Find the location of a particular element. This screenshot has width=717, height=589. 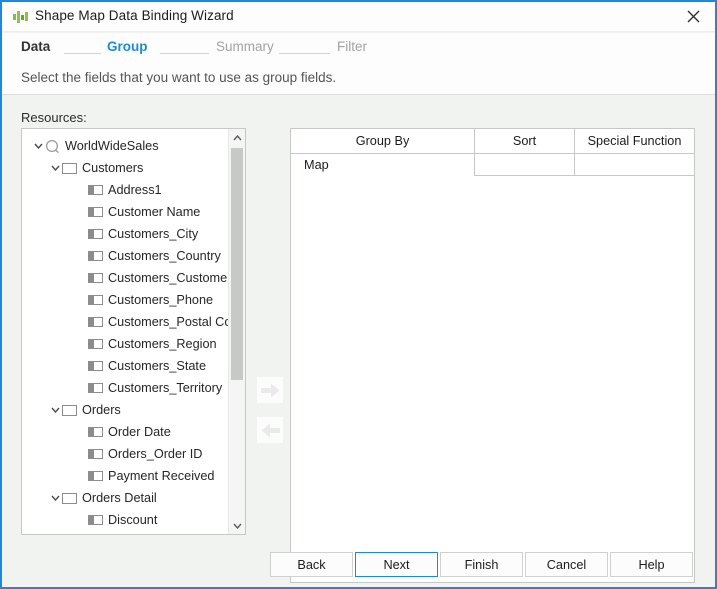

tree-item-label: Customers_Postal Code is located at coordinates (168, 322).